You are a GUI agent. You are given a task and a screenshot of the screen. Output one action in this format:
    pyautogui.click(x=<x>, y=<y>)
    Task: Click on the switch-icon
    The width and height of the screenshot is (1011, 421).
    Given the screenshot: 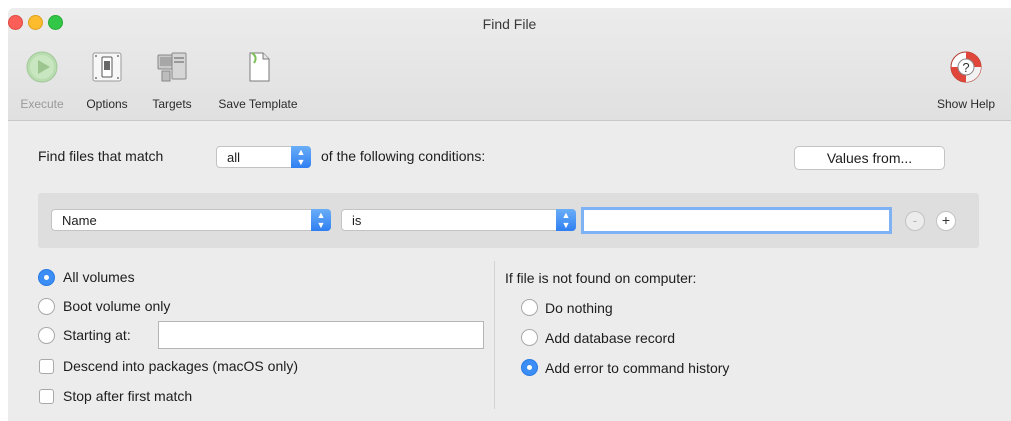 What is the action you would take?
    pyautogui.click(x=107, y=67)
    